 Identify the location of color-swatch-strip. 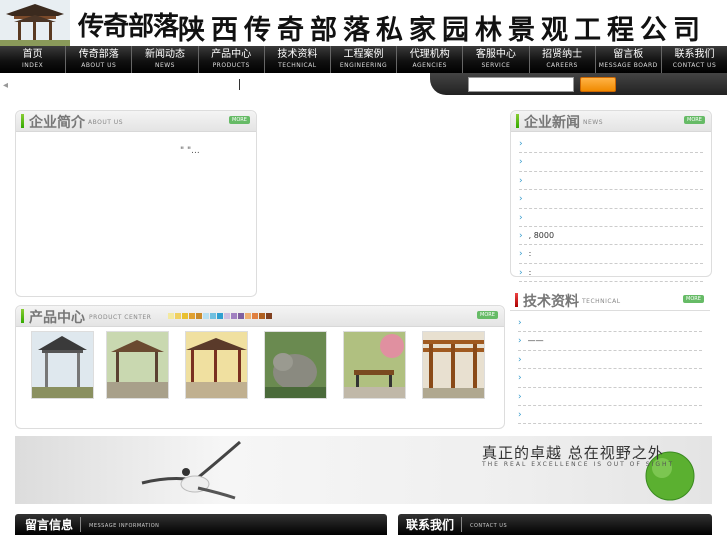
(220, 316).